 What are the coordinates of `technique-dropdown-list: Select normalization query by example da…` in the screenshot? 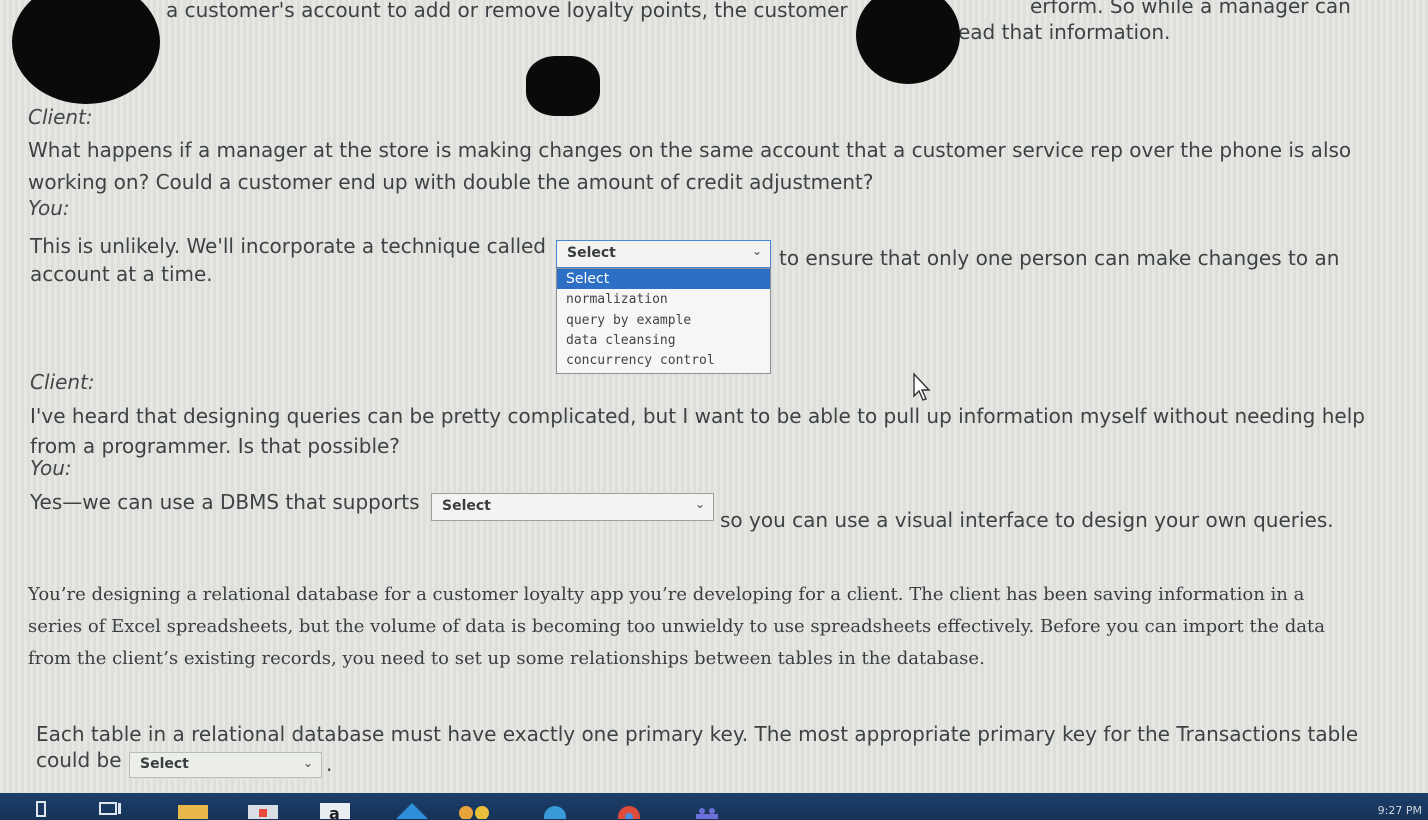 It's located at (663, 321).